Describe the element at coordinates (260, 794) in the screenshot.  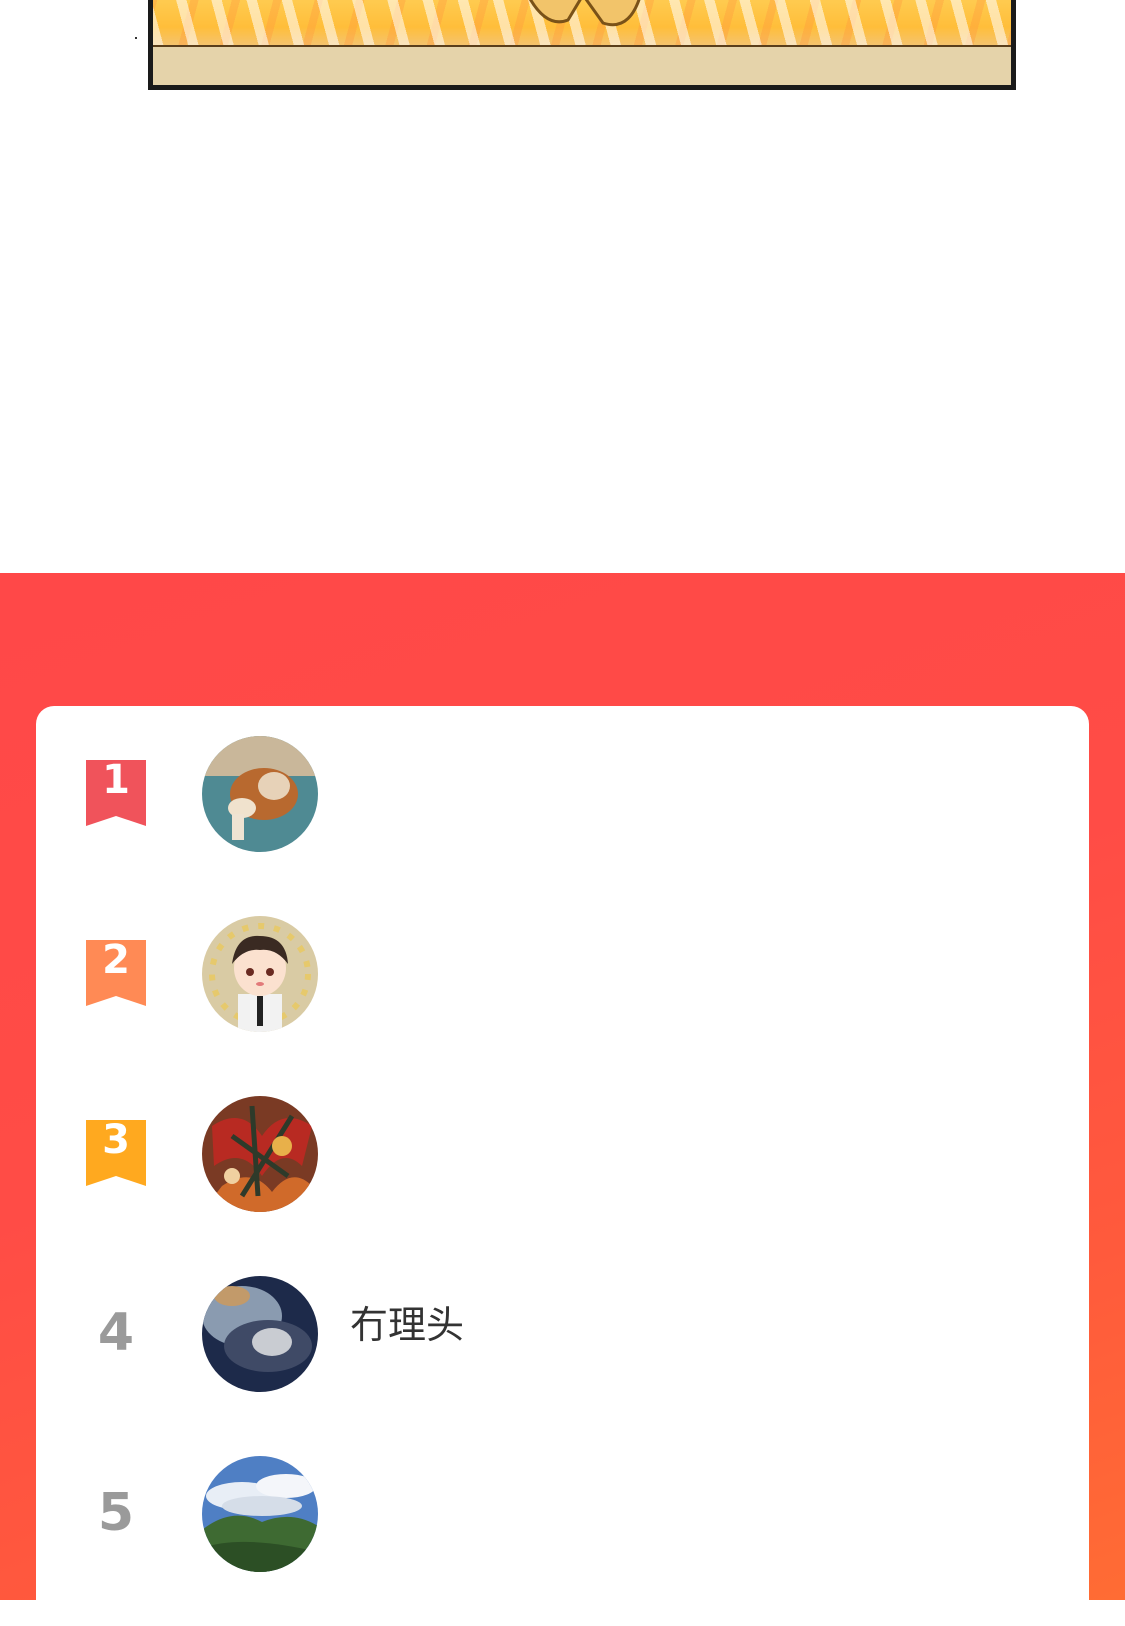
I see `dog-avatar` at that location.